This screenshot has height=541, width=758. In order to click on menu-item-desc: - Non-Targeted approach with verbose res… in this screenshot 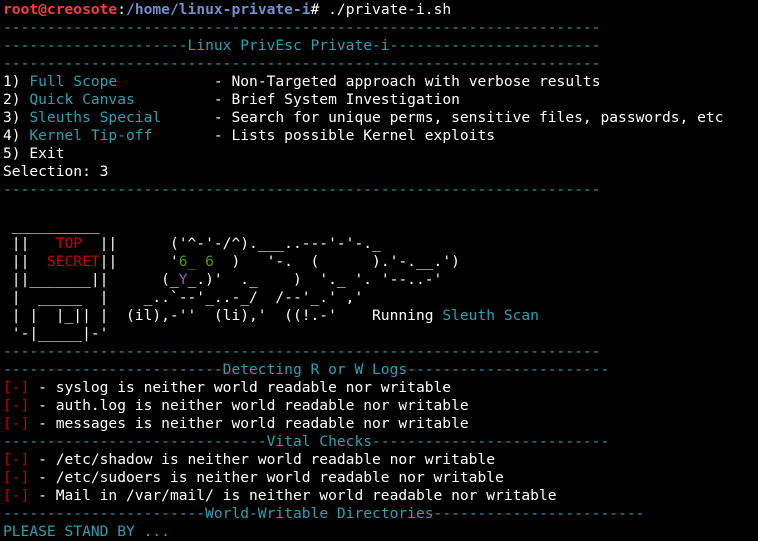, I will do `click(407, 81)`.